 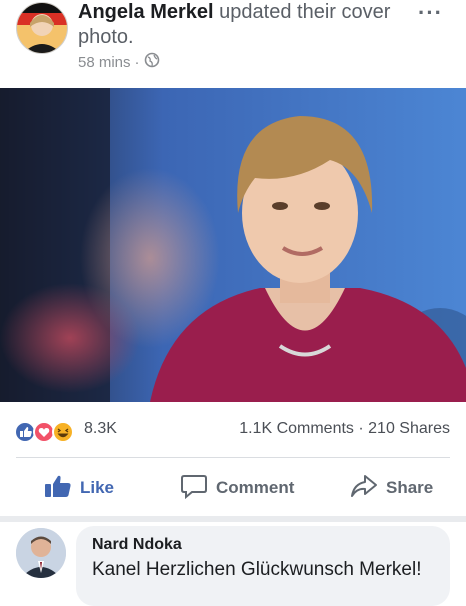 I want to click on commenter-avatar, so click(x=41, y=553).